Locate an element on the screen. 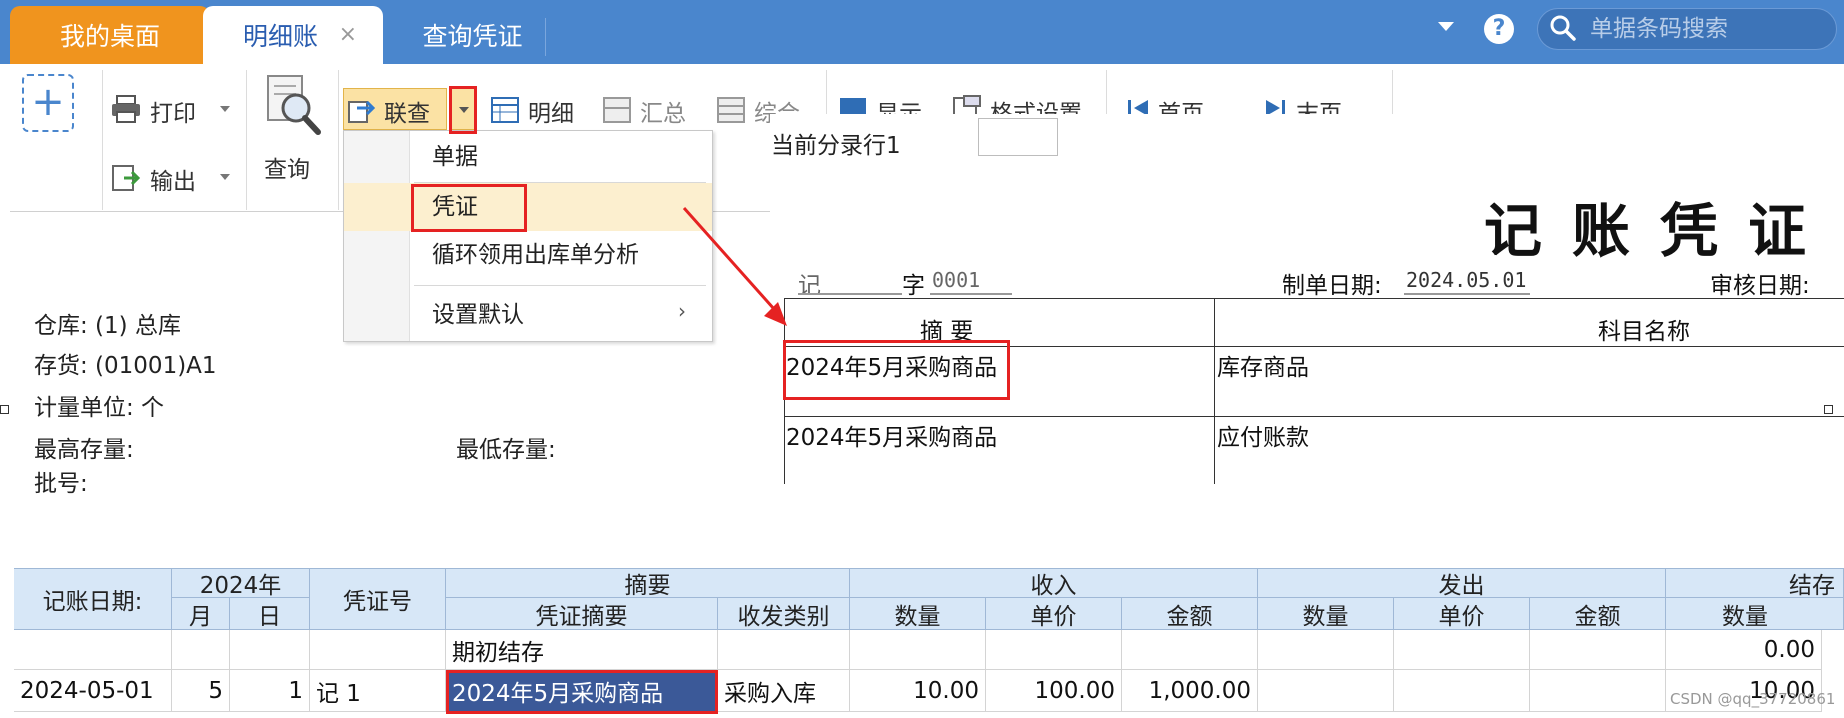 The width and height of the screenshot is (1844, 718). grid-header-summary-group: 摘要 is located at coordinates (648, 583).